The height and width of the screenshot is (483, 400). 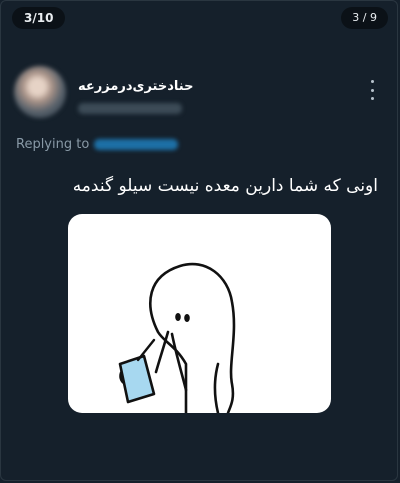 I want to click on display-name: حنا‌دختری‌درمزرعه, so click(x=135, y=86).